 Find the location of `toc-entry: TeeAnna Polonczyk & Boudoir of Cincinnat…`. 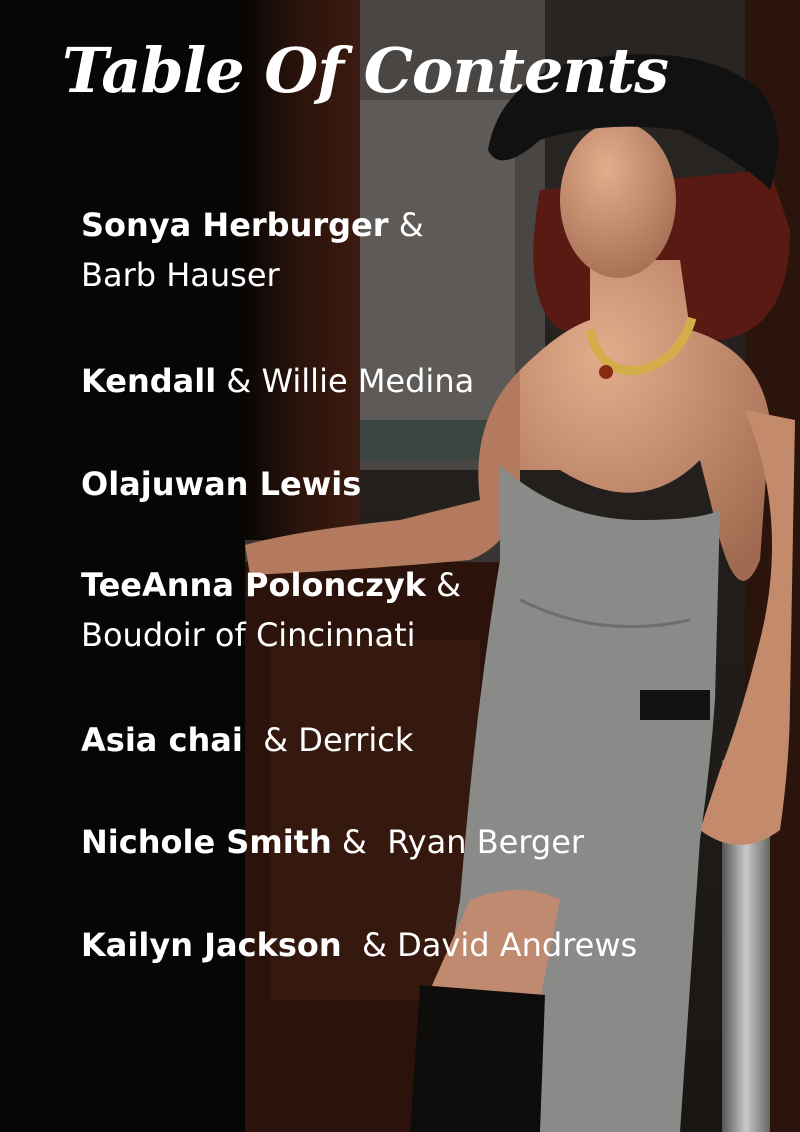

toc-entry: TeeAnna Polonczyk & Boudoir of Cincinnat… is located at coordinates (271, 610).